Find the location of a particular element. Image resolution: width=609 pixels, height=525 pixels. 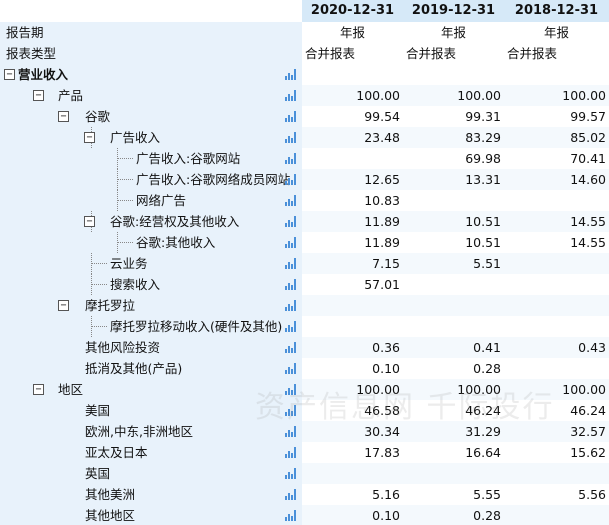

row-label: 广告收入 is located at coordinates (135, 137).